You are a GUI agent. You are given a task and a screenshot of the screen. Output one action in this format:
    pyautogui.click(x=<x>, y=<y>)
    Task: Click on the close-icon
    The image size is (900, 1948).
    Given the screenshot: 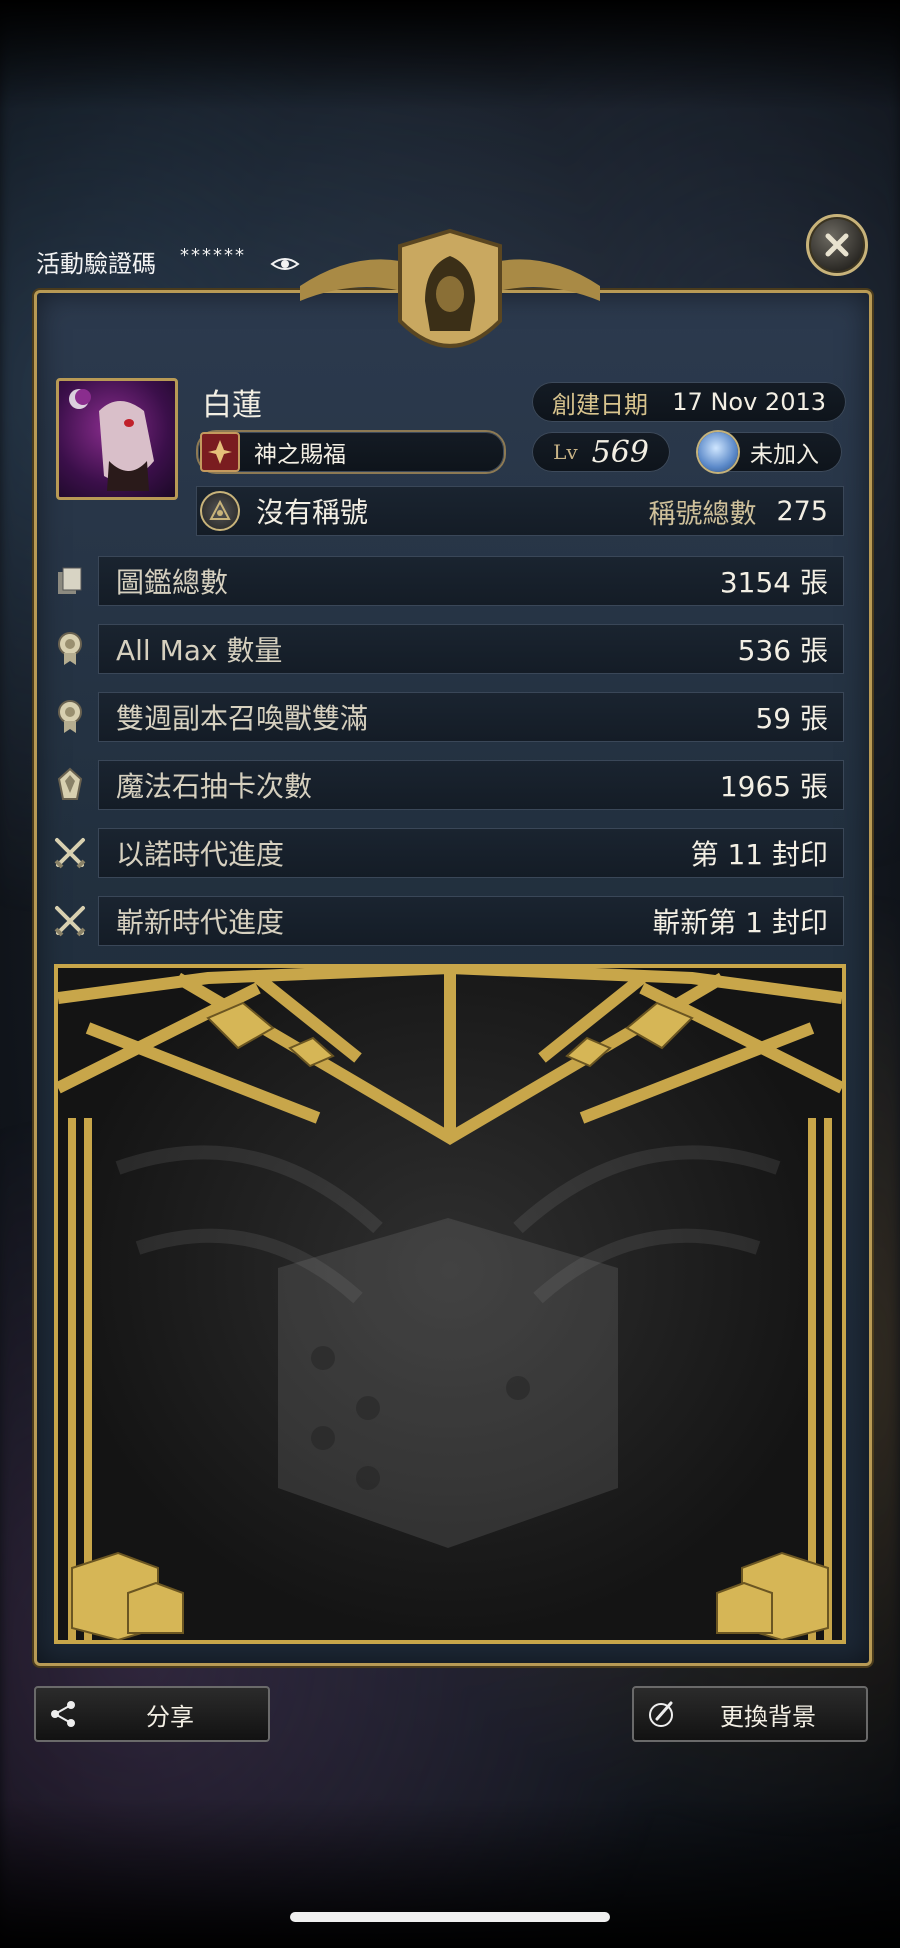 What is the action you would take?
    pyautogui.click(x=837, y=245)
    